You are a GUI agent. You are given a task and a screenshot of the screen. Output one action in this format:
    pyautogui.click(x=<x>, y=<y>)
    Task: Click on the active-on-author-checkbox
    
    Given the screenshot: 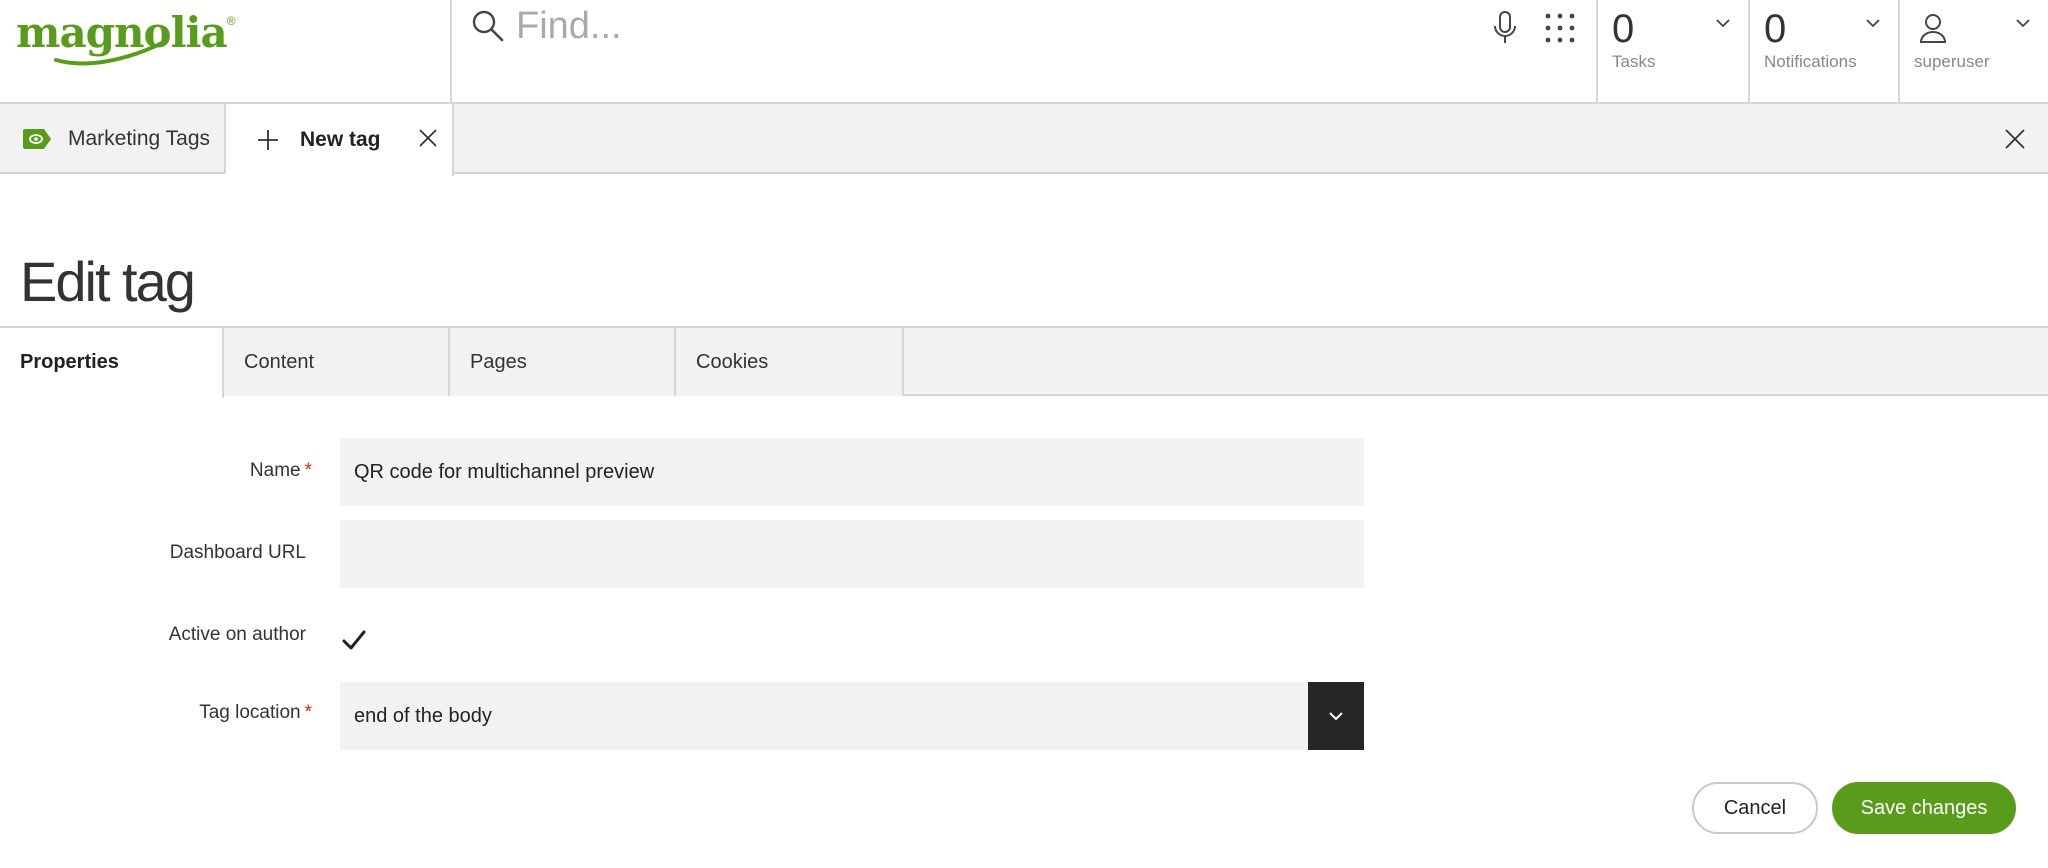 What is the action you would take?
    pyautogui.click(x=354, y=640)
    